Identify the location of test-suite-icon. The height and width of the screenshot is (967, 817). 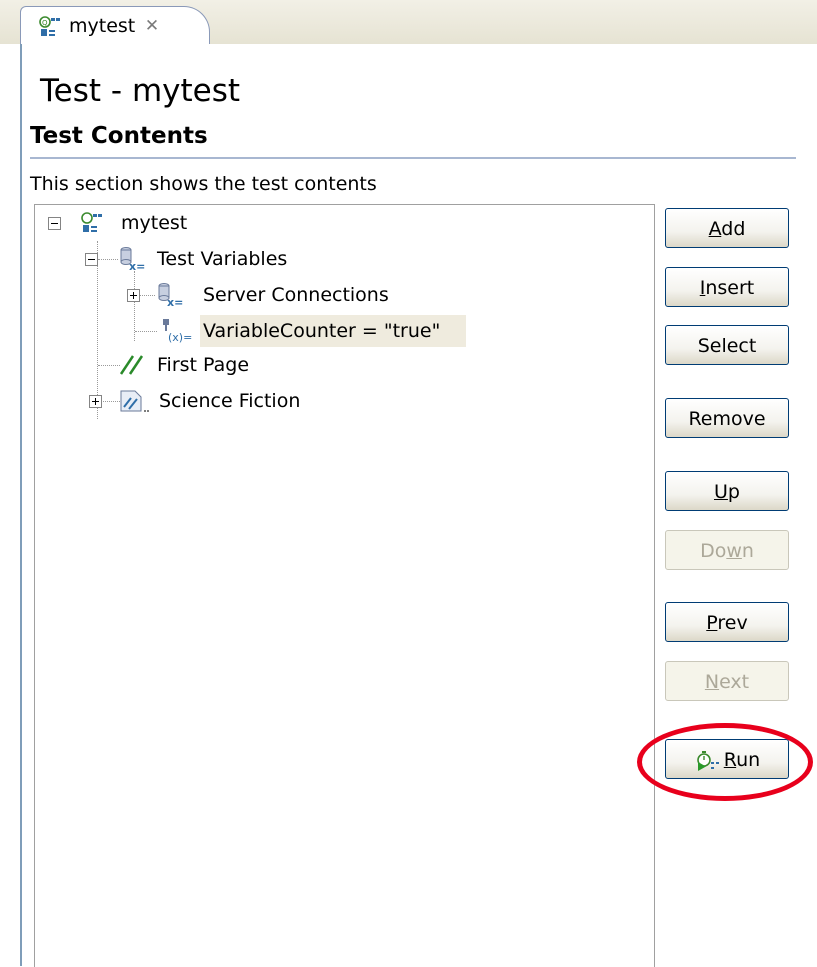
(91, 222).